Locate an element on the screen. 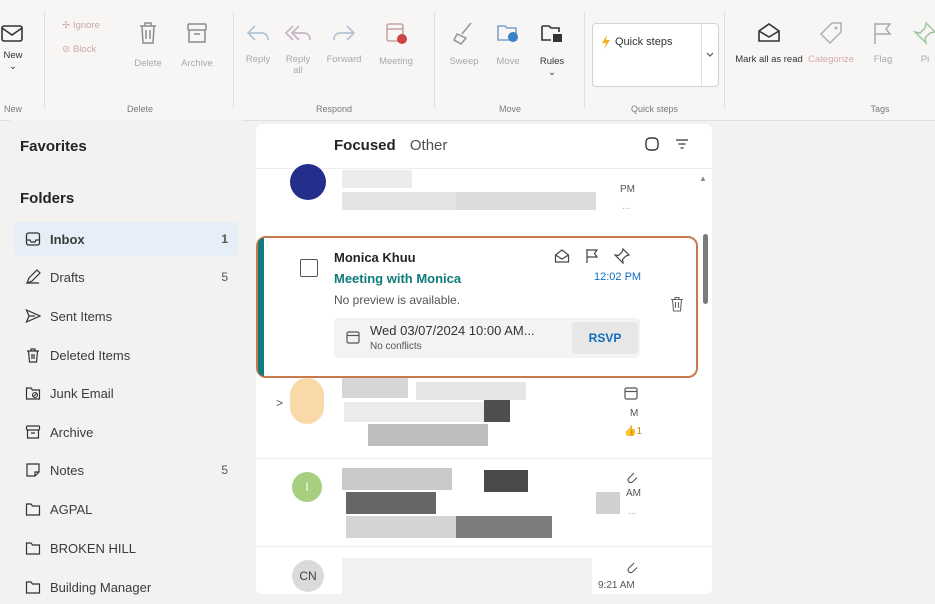 This screenshot has width=935, height=604. folder-building-manager: Building Manager is located at coordinates (126, 587).